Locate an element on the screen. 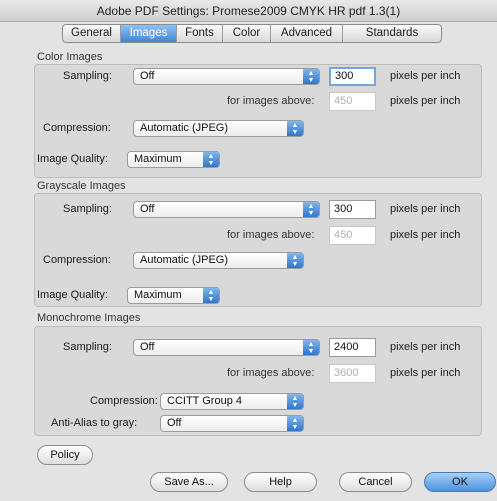 Image resolution: width=497 pixels, height=501 pixels. color-quality-select: Maximum ▲ ▼ is located at coordinates (173, 159).